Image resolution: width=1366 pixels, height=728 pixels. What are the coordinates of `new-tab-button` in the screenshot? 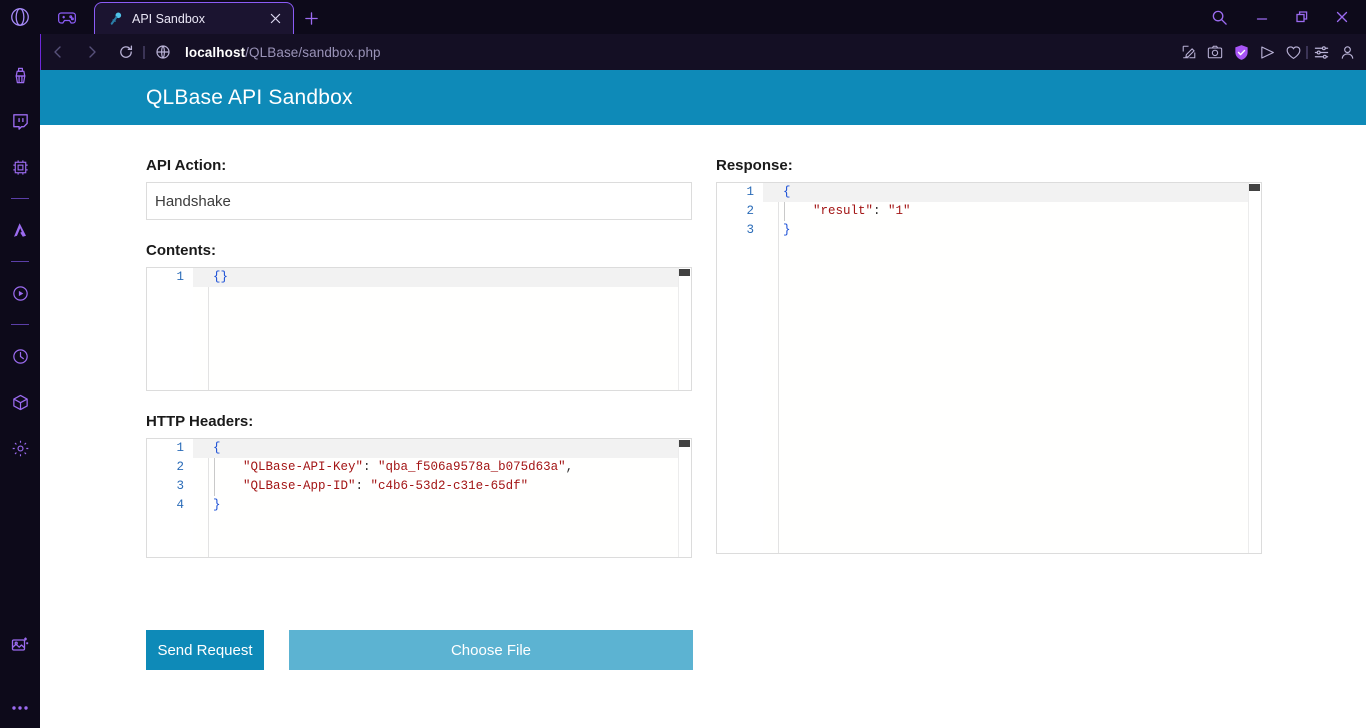 It's located at (311, 18).